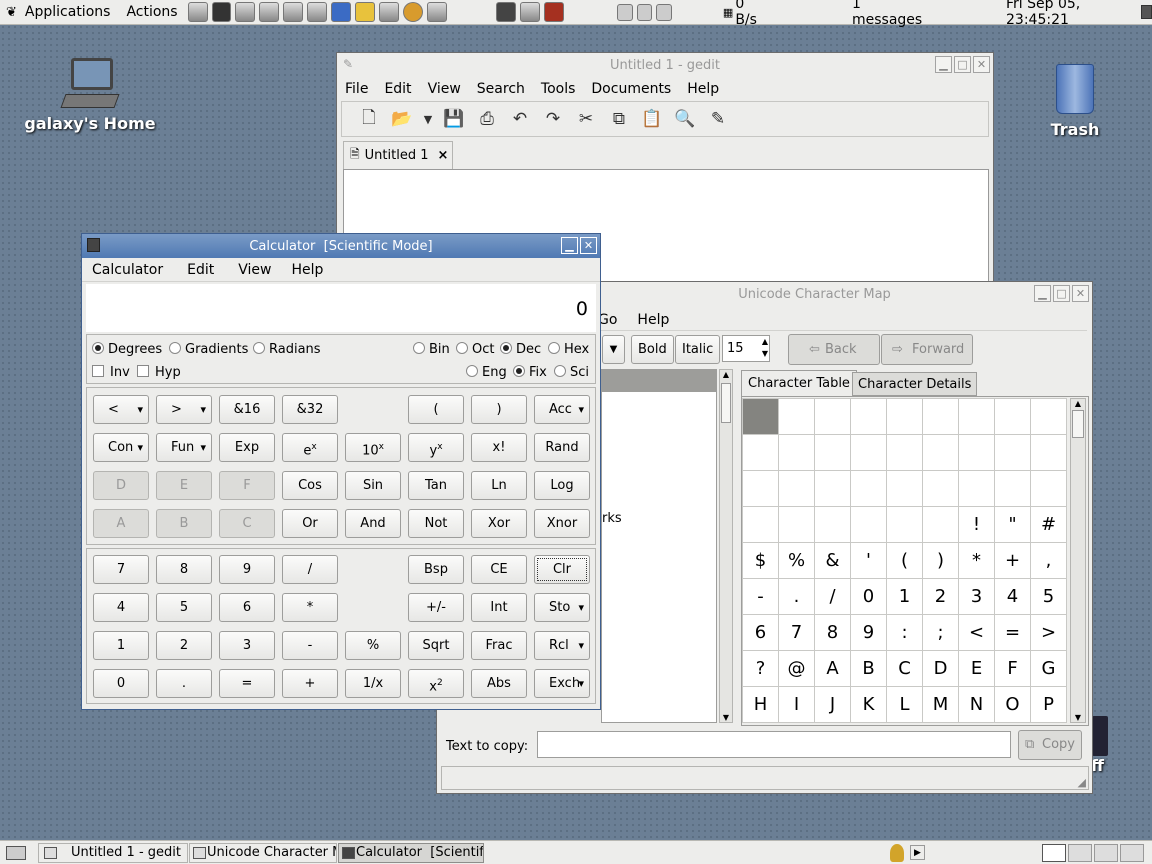 The width and height of the screenshot is (1152, 864). I want to click on character-cell: 6, so click(761, 633).